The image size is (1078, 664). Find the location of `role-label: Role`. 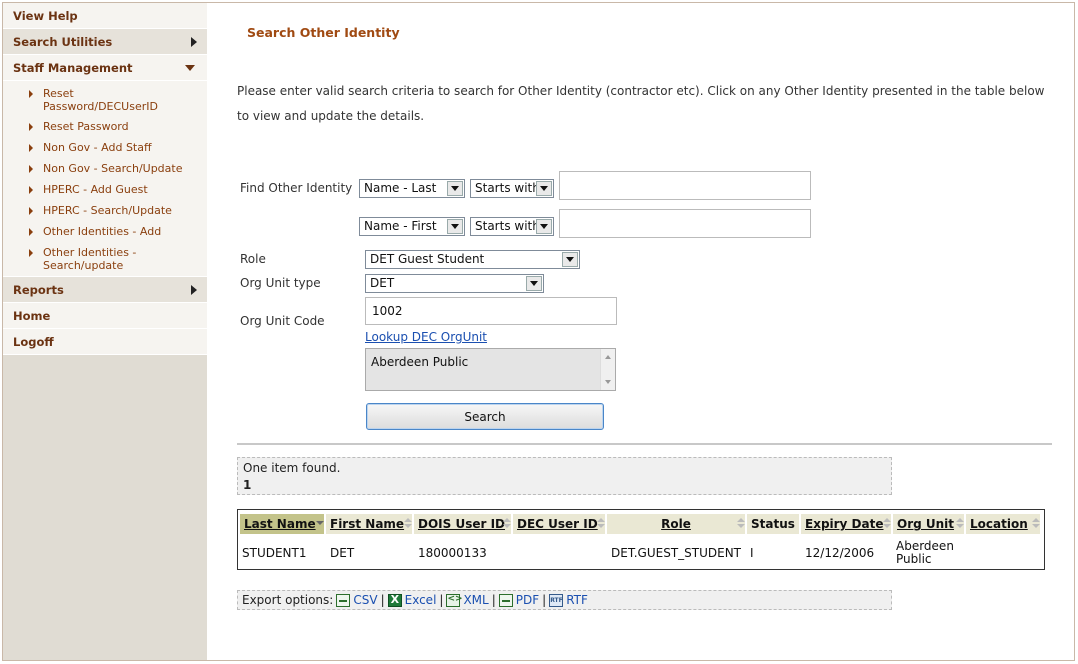

role-label: Role is located at coordinates (253, 259).